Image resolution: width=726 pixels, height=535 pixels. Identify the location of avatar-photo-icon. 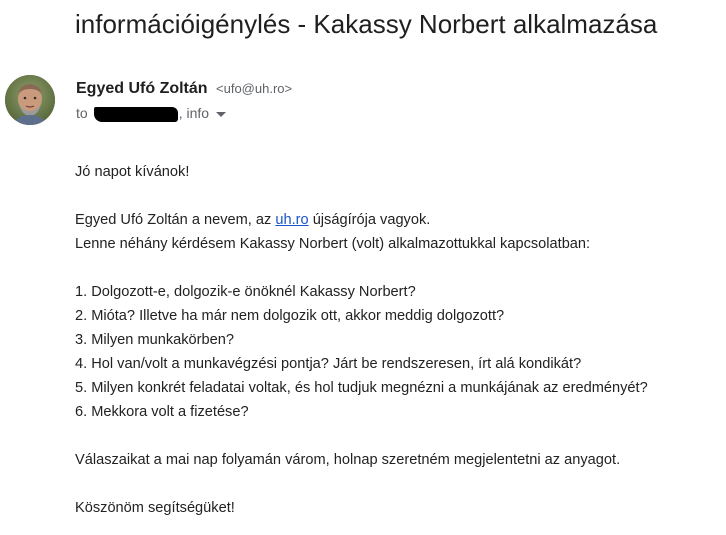
(30, 100).